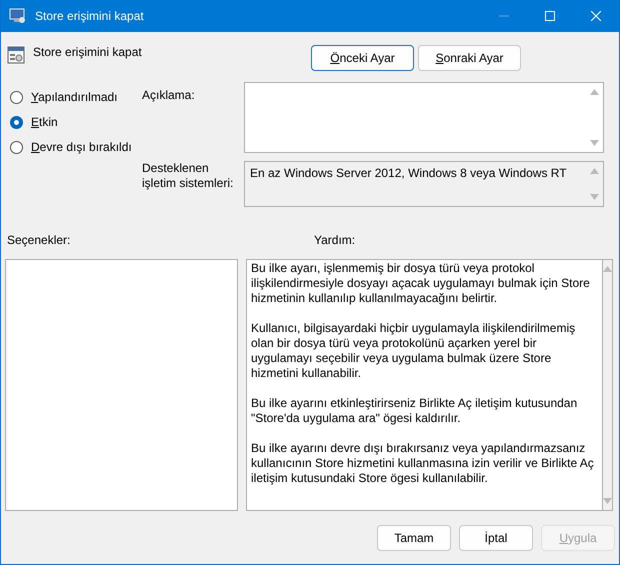  I want to click on comment-field, so click(424, 117).